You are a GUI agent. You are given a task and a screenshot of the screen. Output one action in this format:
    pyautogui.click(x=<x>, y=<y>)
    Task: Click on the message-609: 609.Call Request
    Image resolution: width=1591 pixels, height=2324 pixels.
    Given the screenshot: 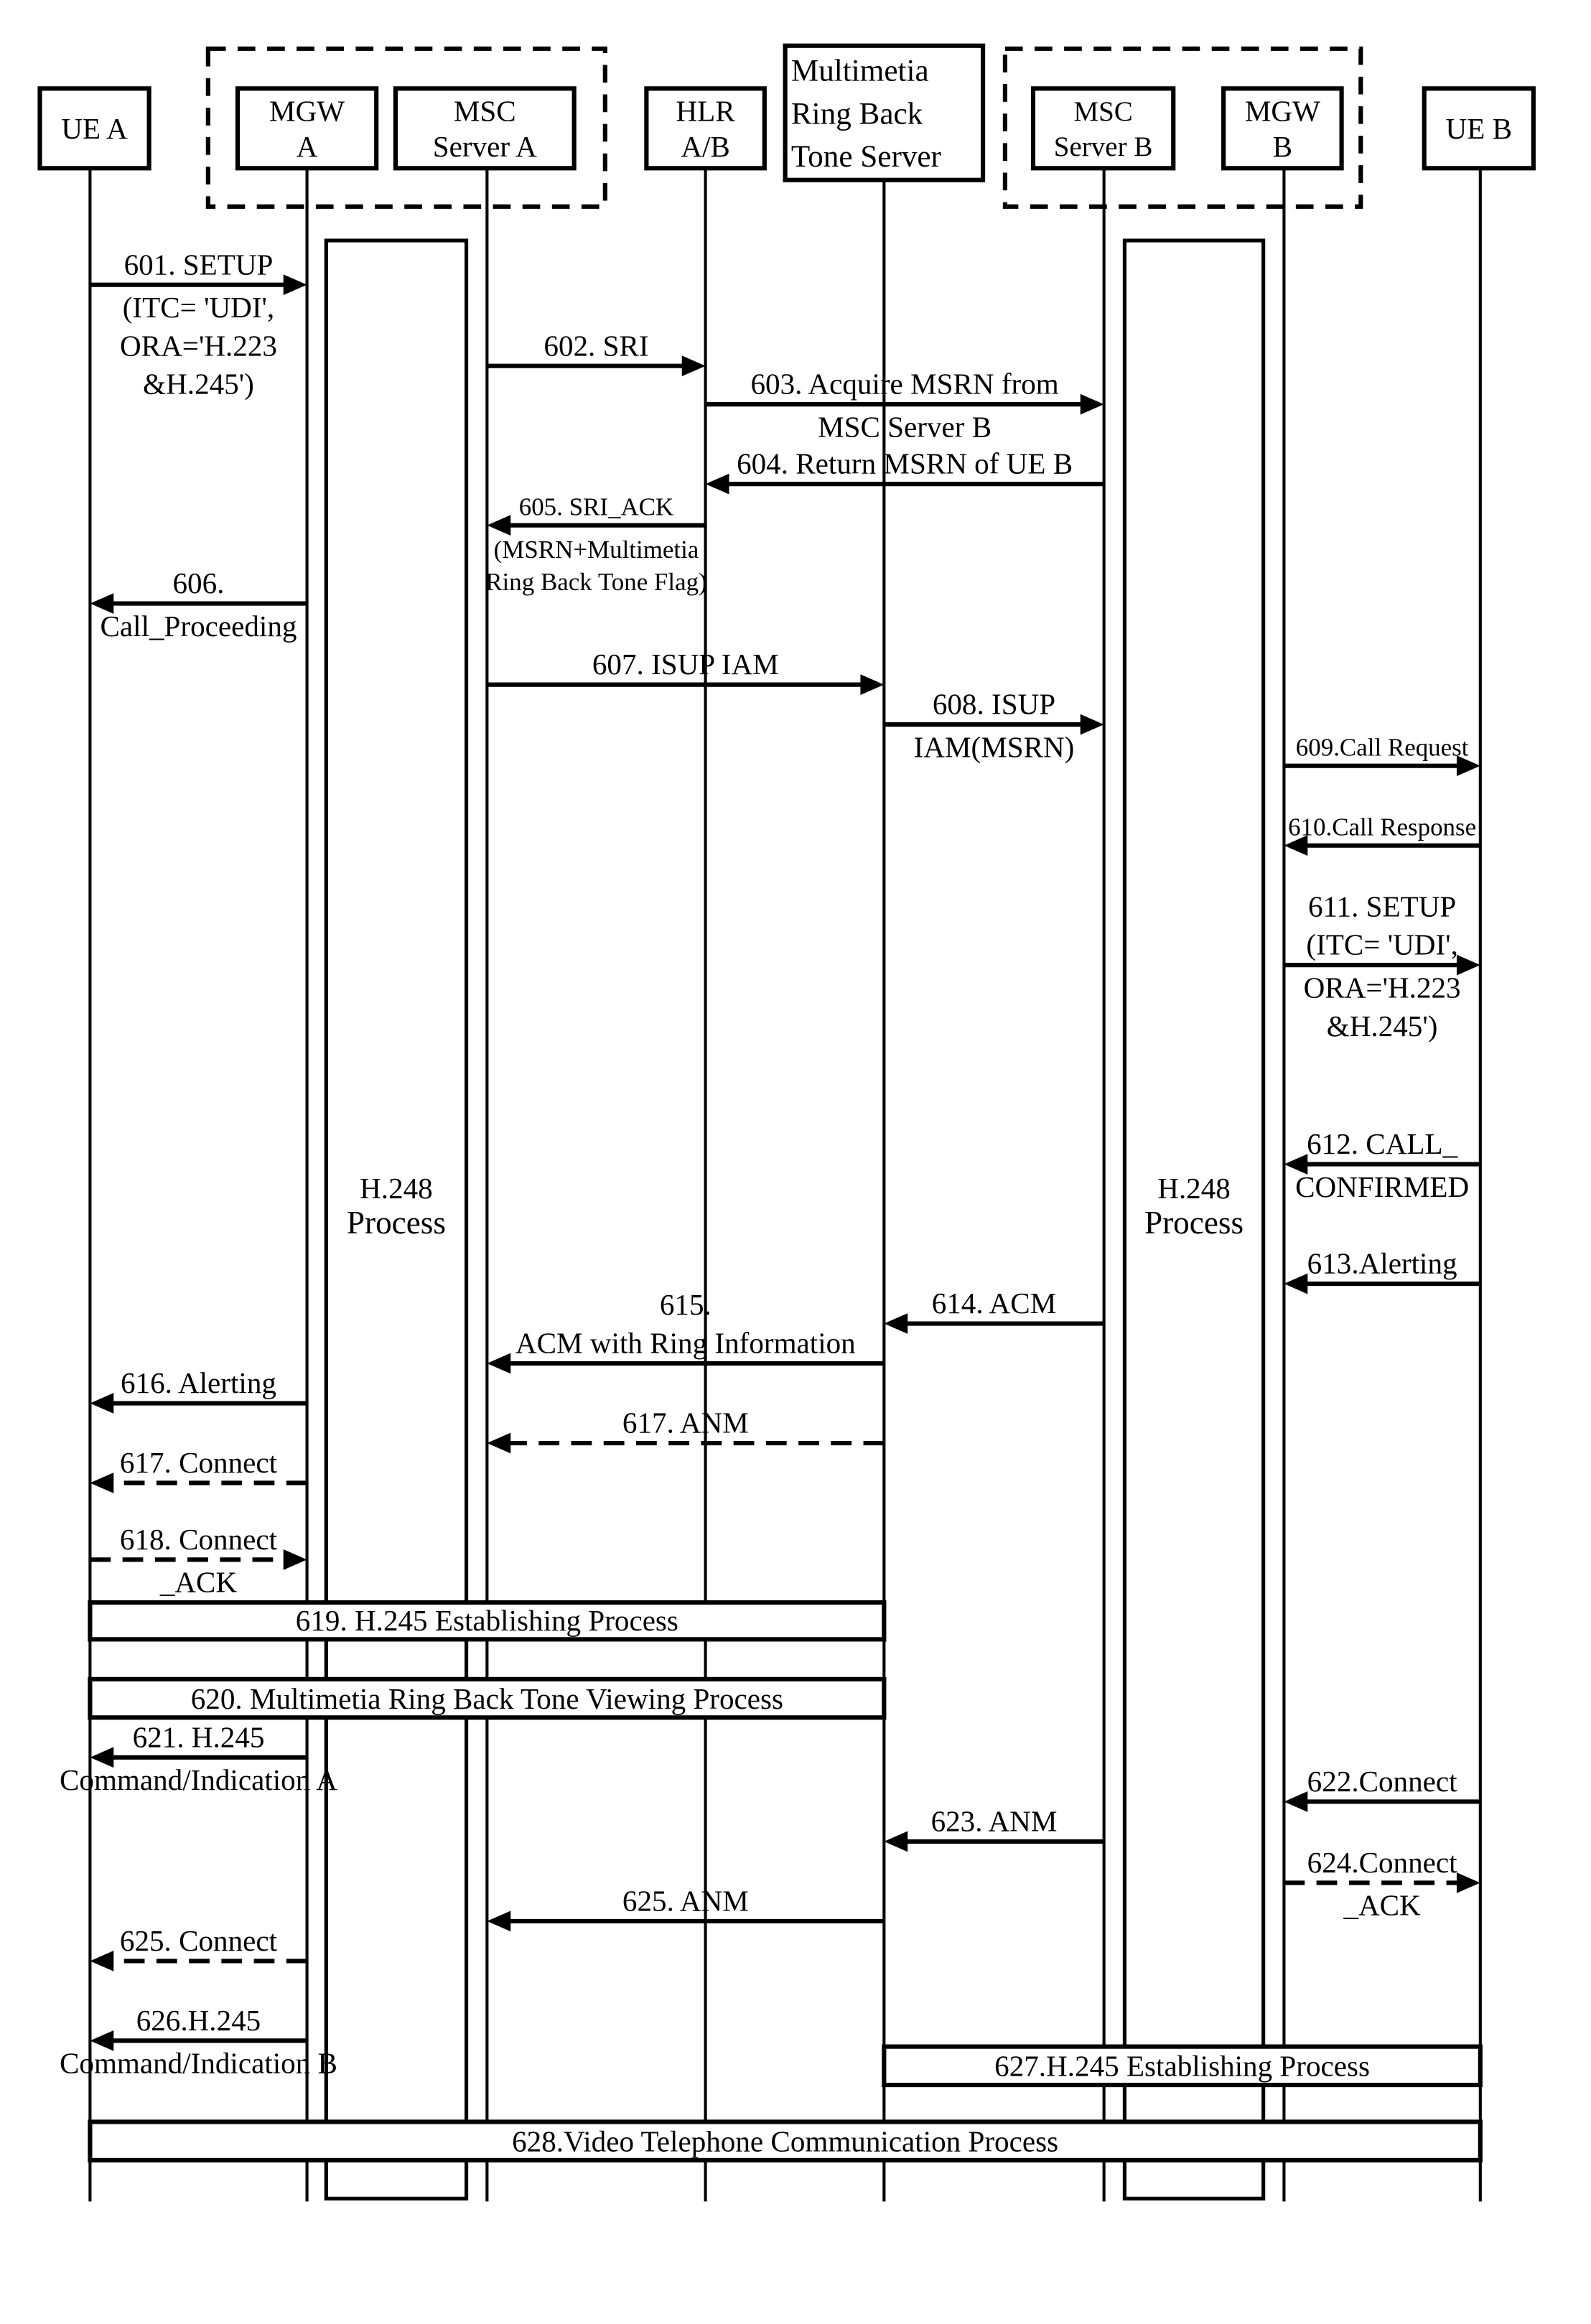 What is the action you would take?
    pyautogui.click(x=1382, y=755)
    